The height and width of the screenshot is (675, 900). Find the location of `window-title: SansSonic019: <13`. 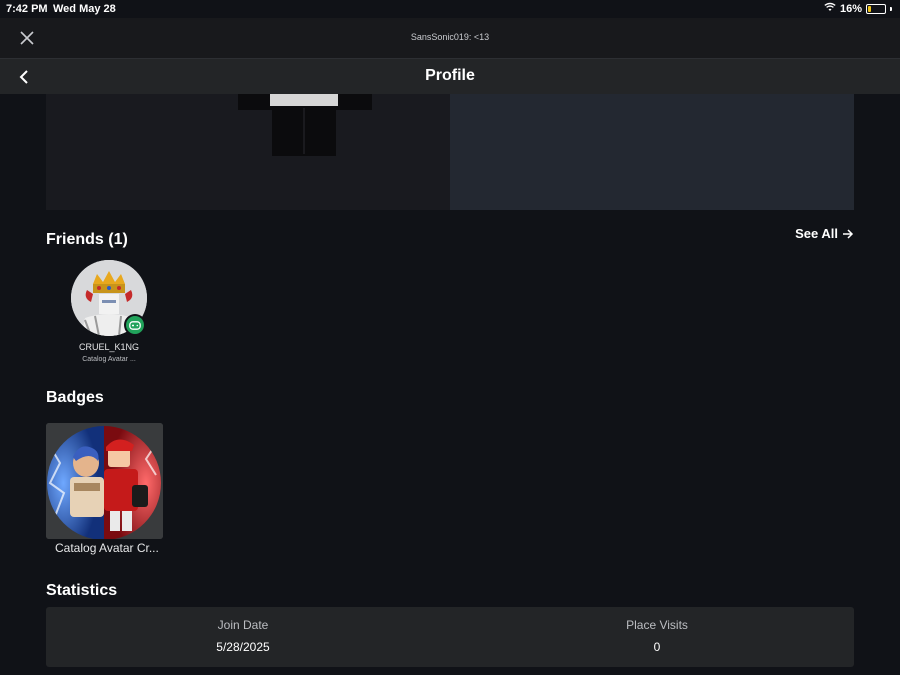

window-title: SansSonic019: <13 is located at coordinates (450, 37).